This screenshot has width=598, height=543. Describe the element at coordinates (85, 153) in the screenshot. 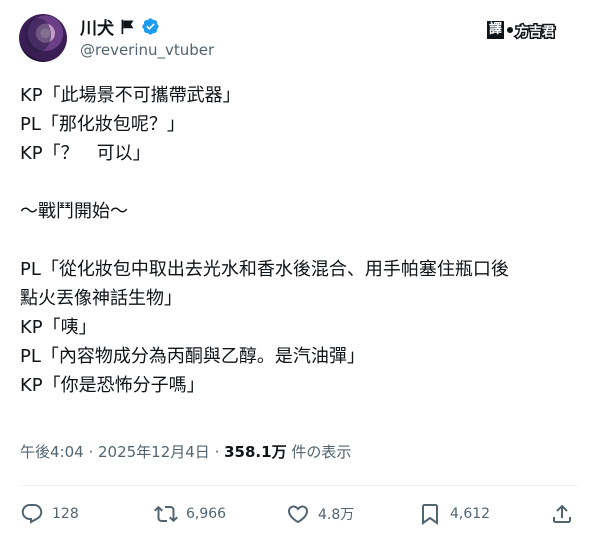

I see `tweet-line: KP「？ 可以」` at that location.